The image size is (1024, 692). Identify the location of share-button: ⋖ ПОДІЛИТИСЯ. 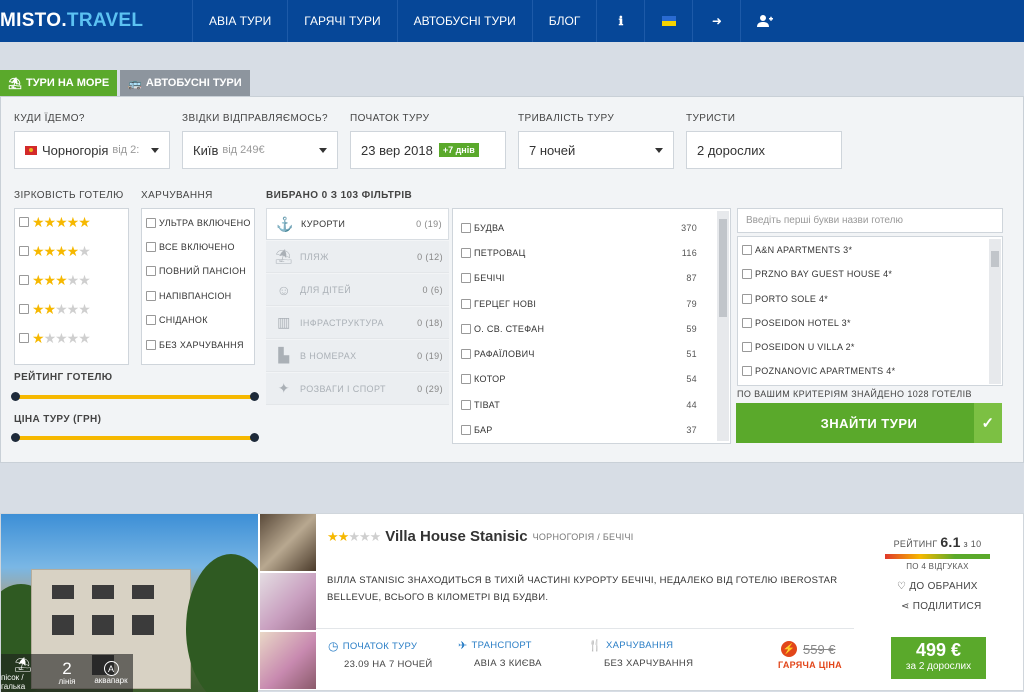
(941, 606).